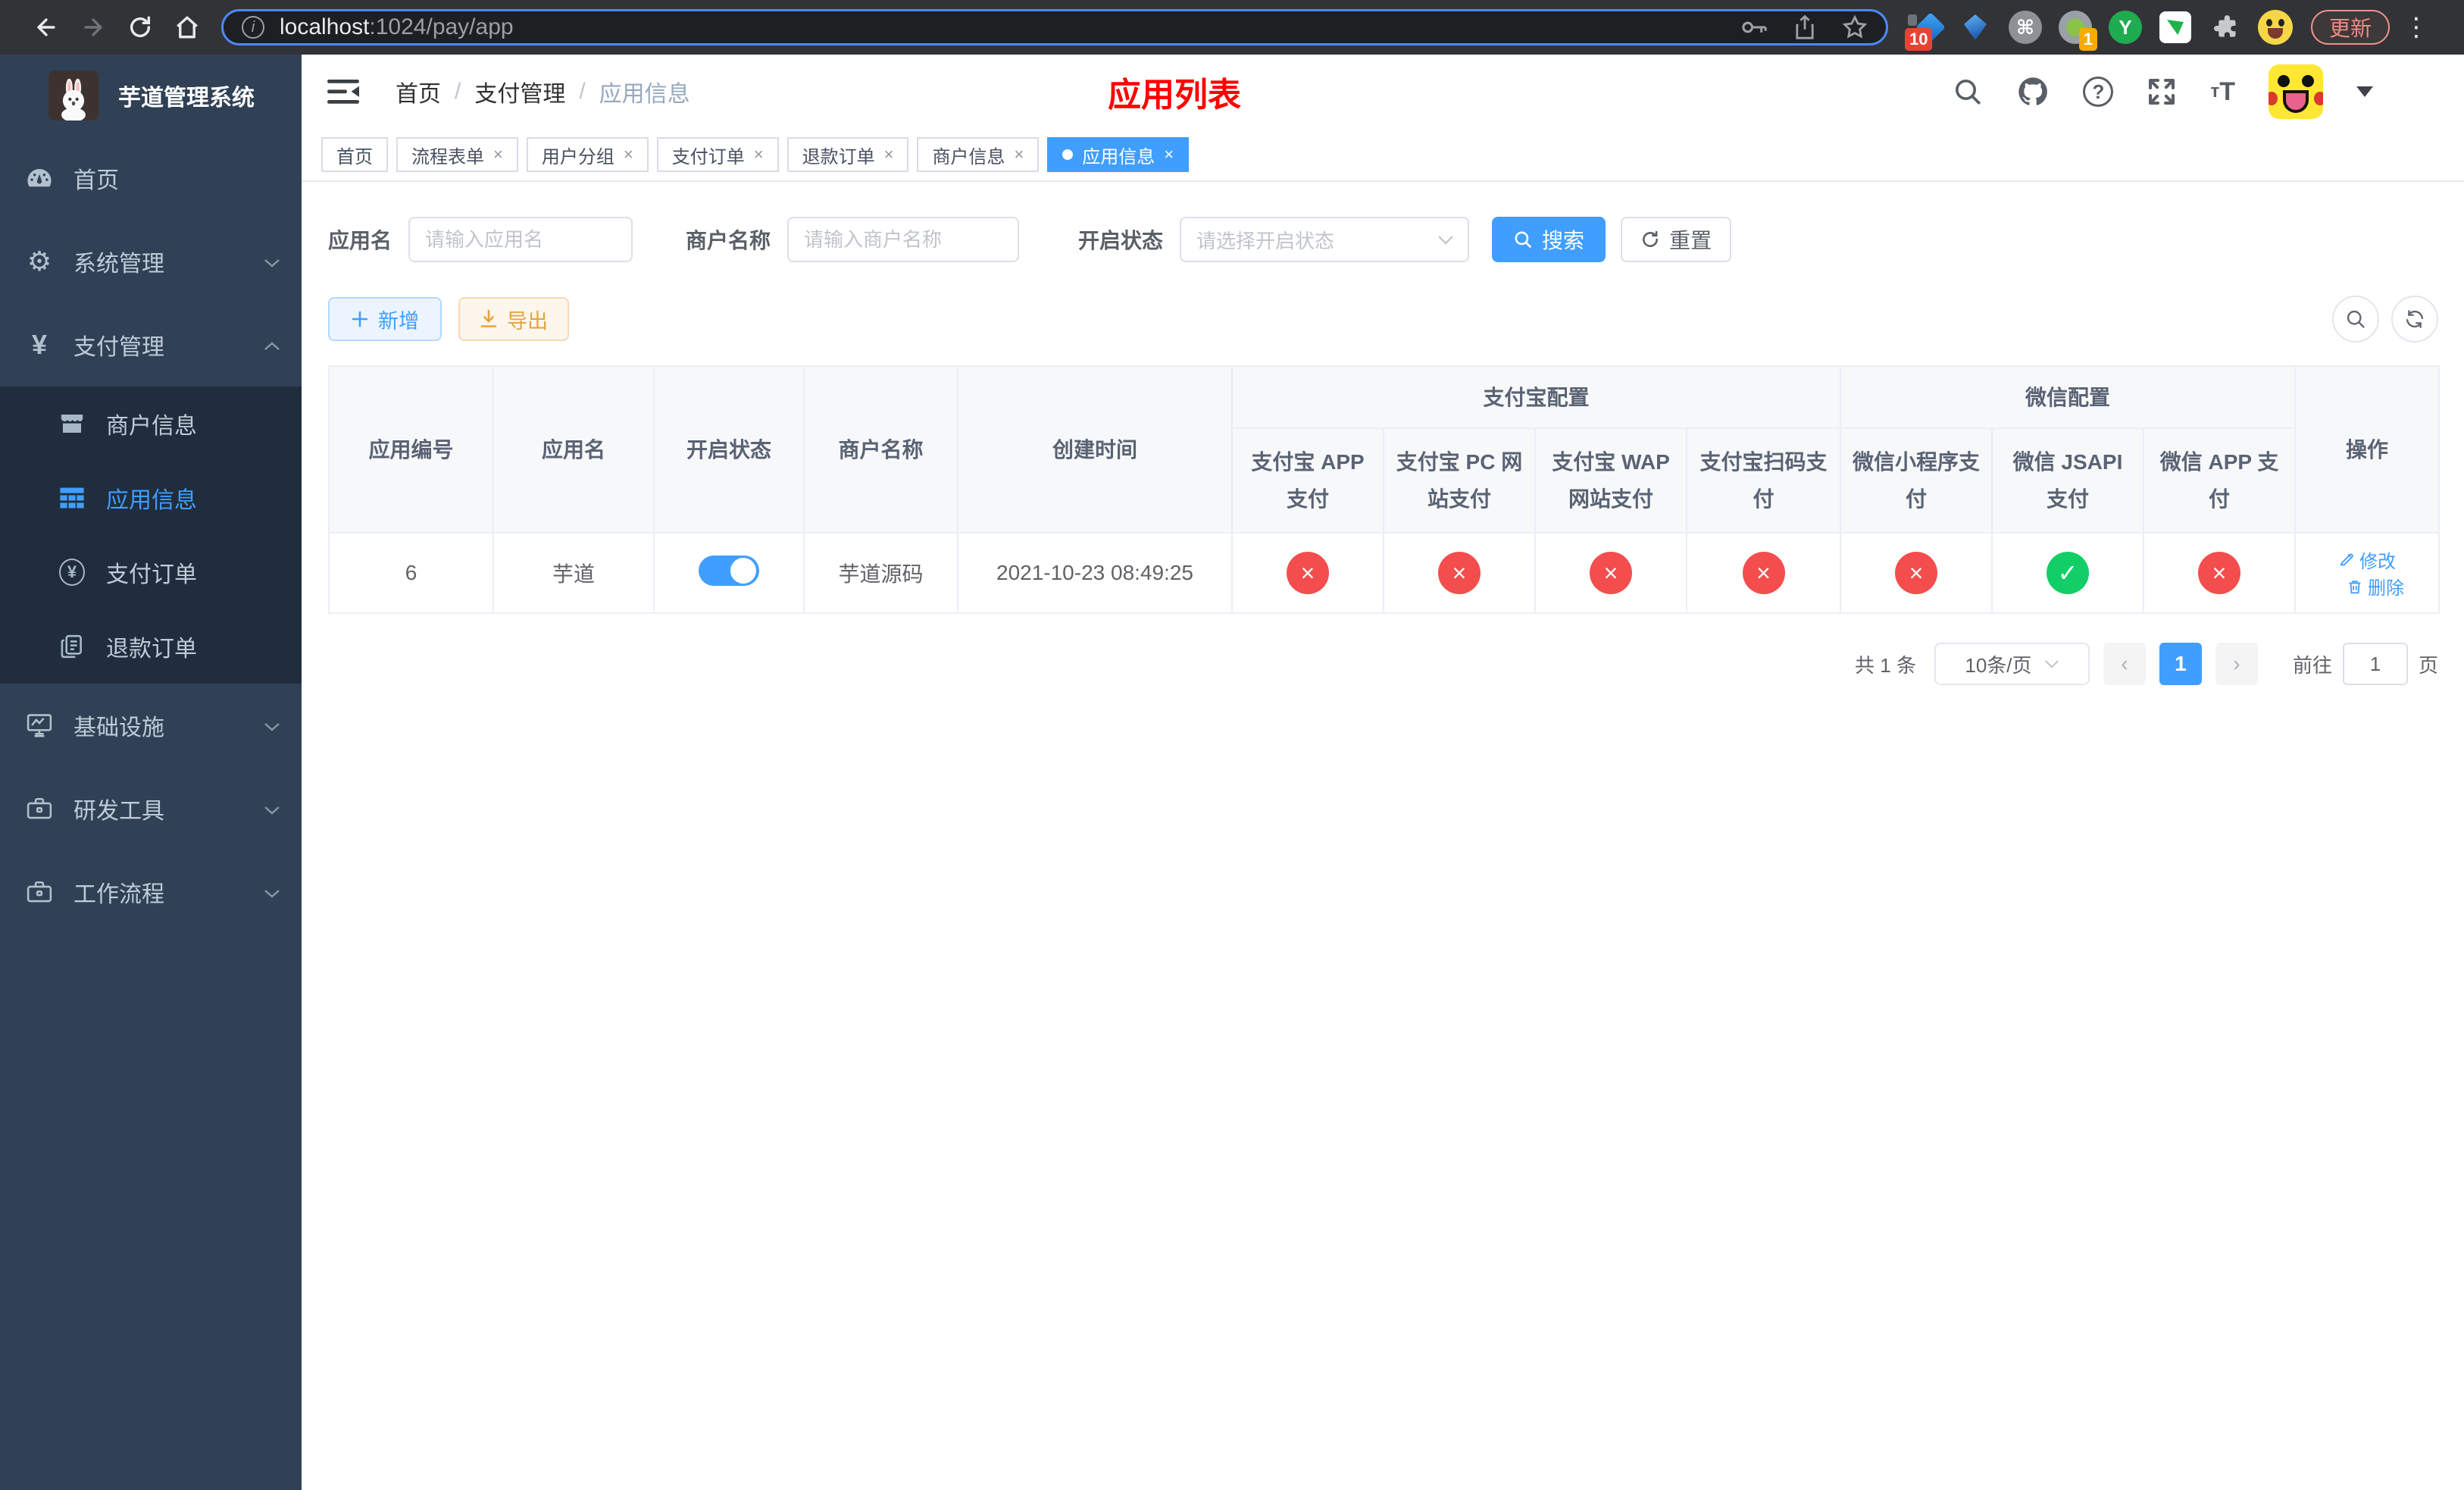 Image resolution: width=2464 pixels, height=1490 pixels. I want to click on briefcase-icon, so click(39, 808).